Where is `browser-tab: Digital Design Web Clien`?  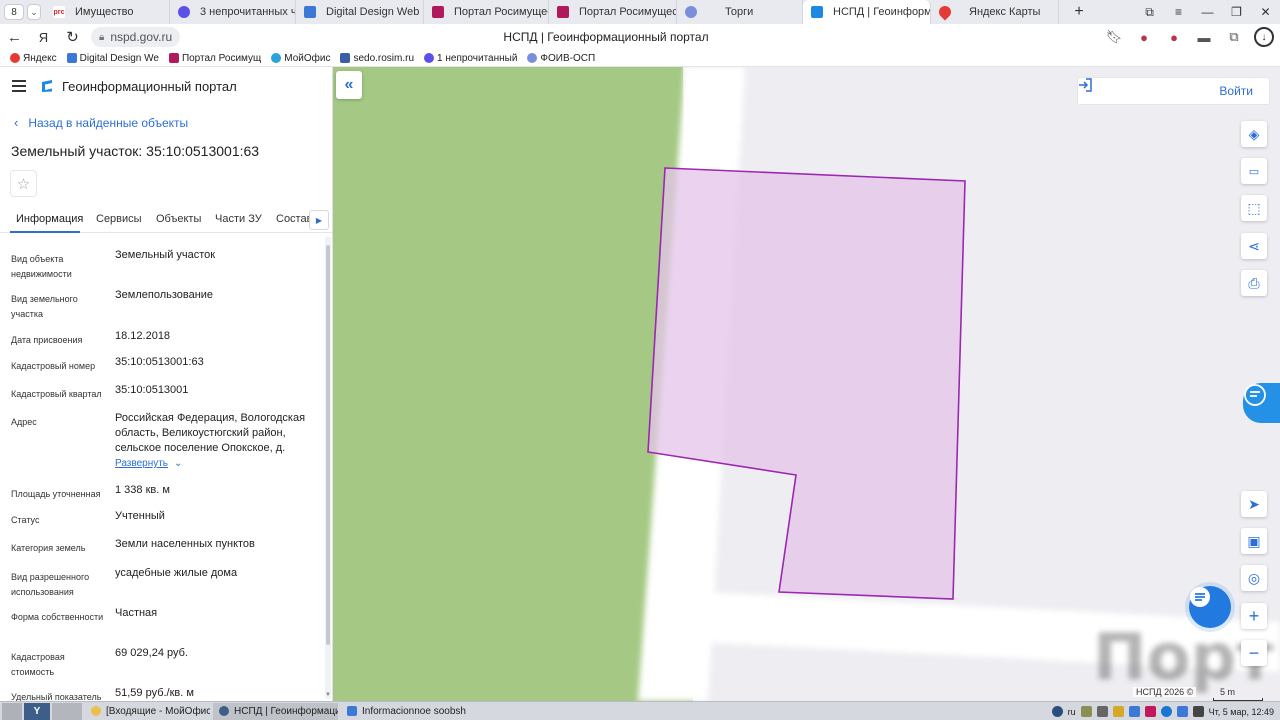 browser-tab: Digital Design Web Clien is located at coordinates (360, 12).